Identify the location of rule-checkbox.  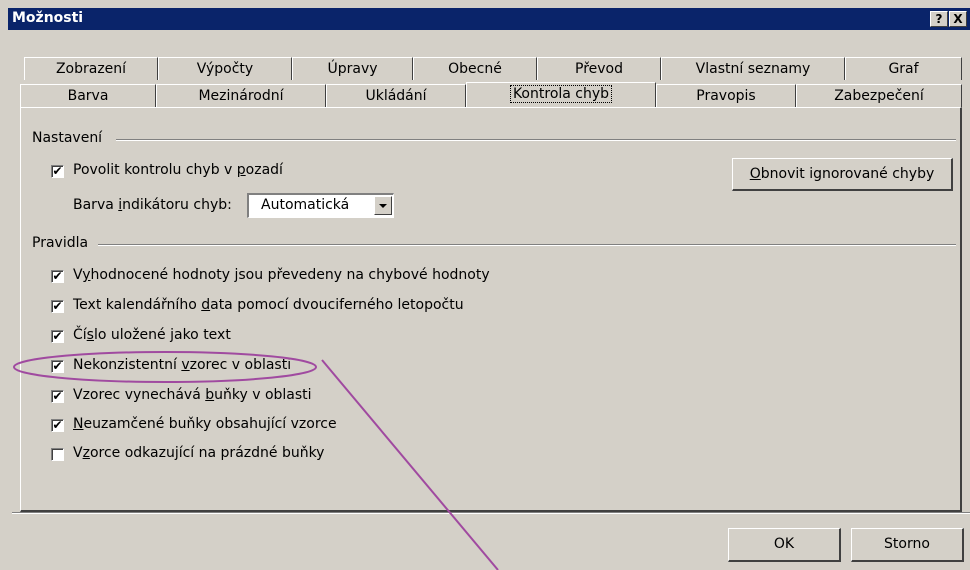
(57, 454).